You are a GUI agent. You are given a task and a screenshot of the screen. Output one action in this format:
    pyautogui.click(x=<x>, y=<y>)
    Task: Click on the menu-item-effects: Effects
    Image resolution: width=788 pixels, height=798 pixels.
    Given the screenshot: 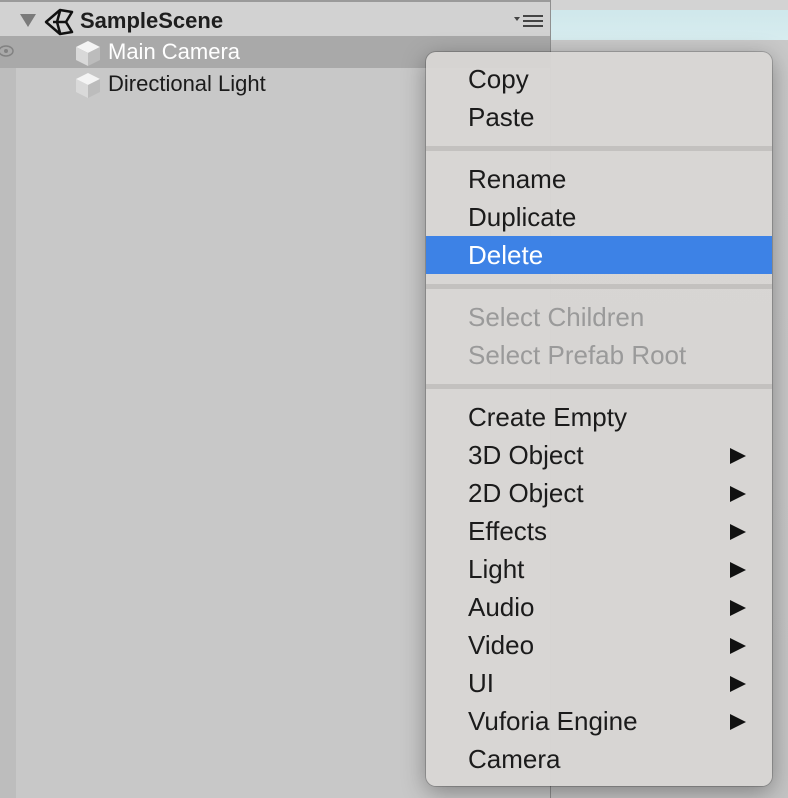 What is the action you would take?
    pyautogui.click(x=599, y=531)
    